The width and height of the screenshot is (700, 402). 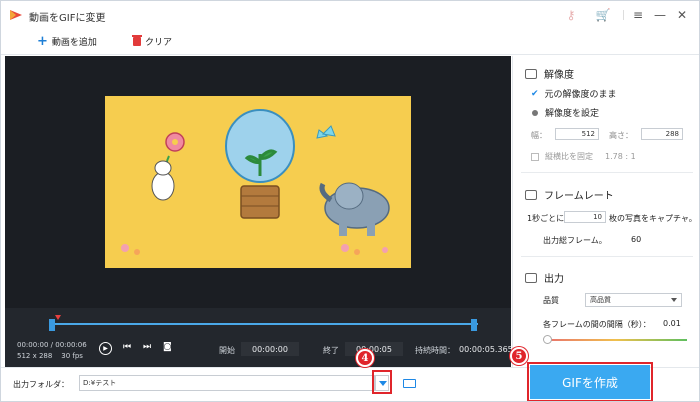 What do you see at coordinates (623, 15) in the screenshot?
I see `title-divider` at bounding box center [623, 15].